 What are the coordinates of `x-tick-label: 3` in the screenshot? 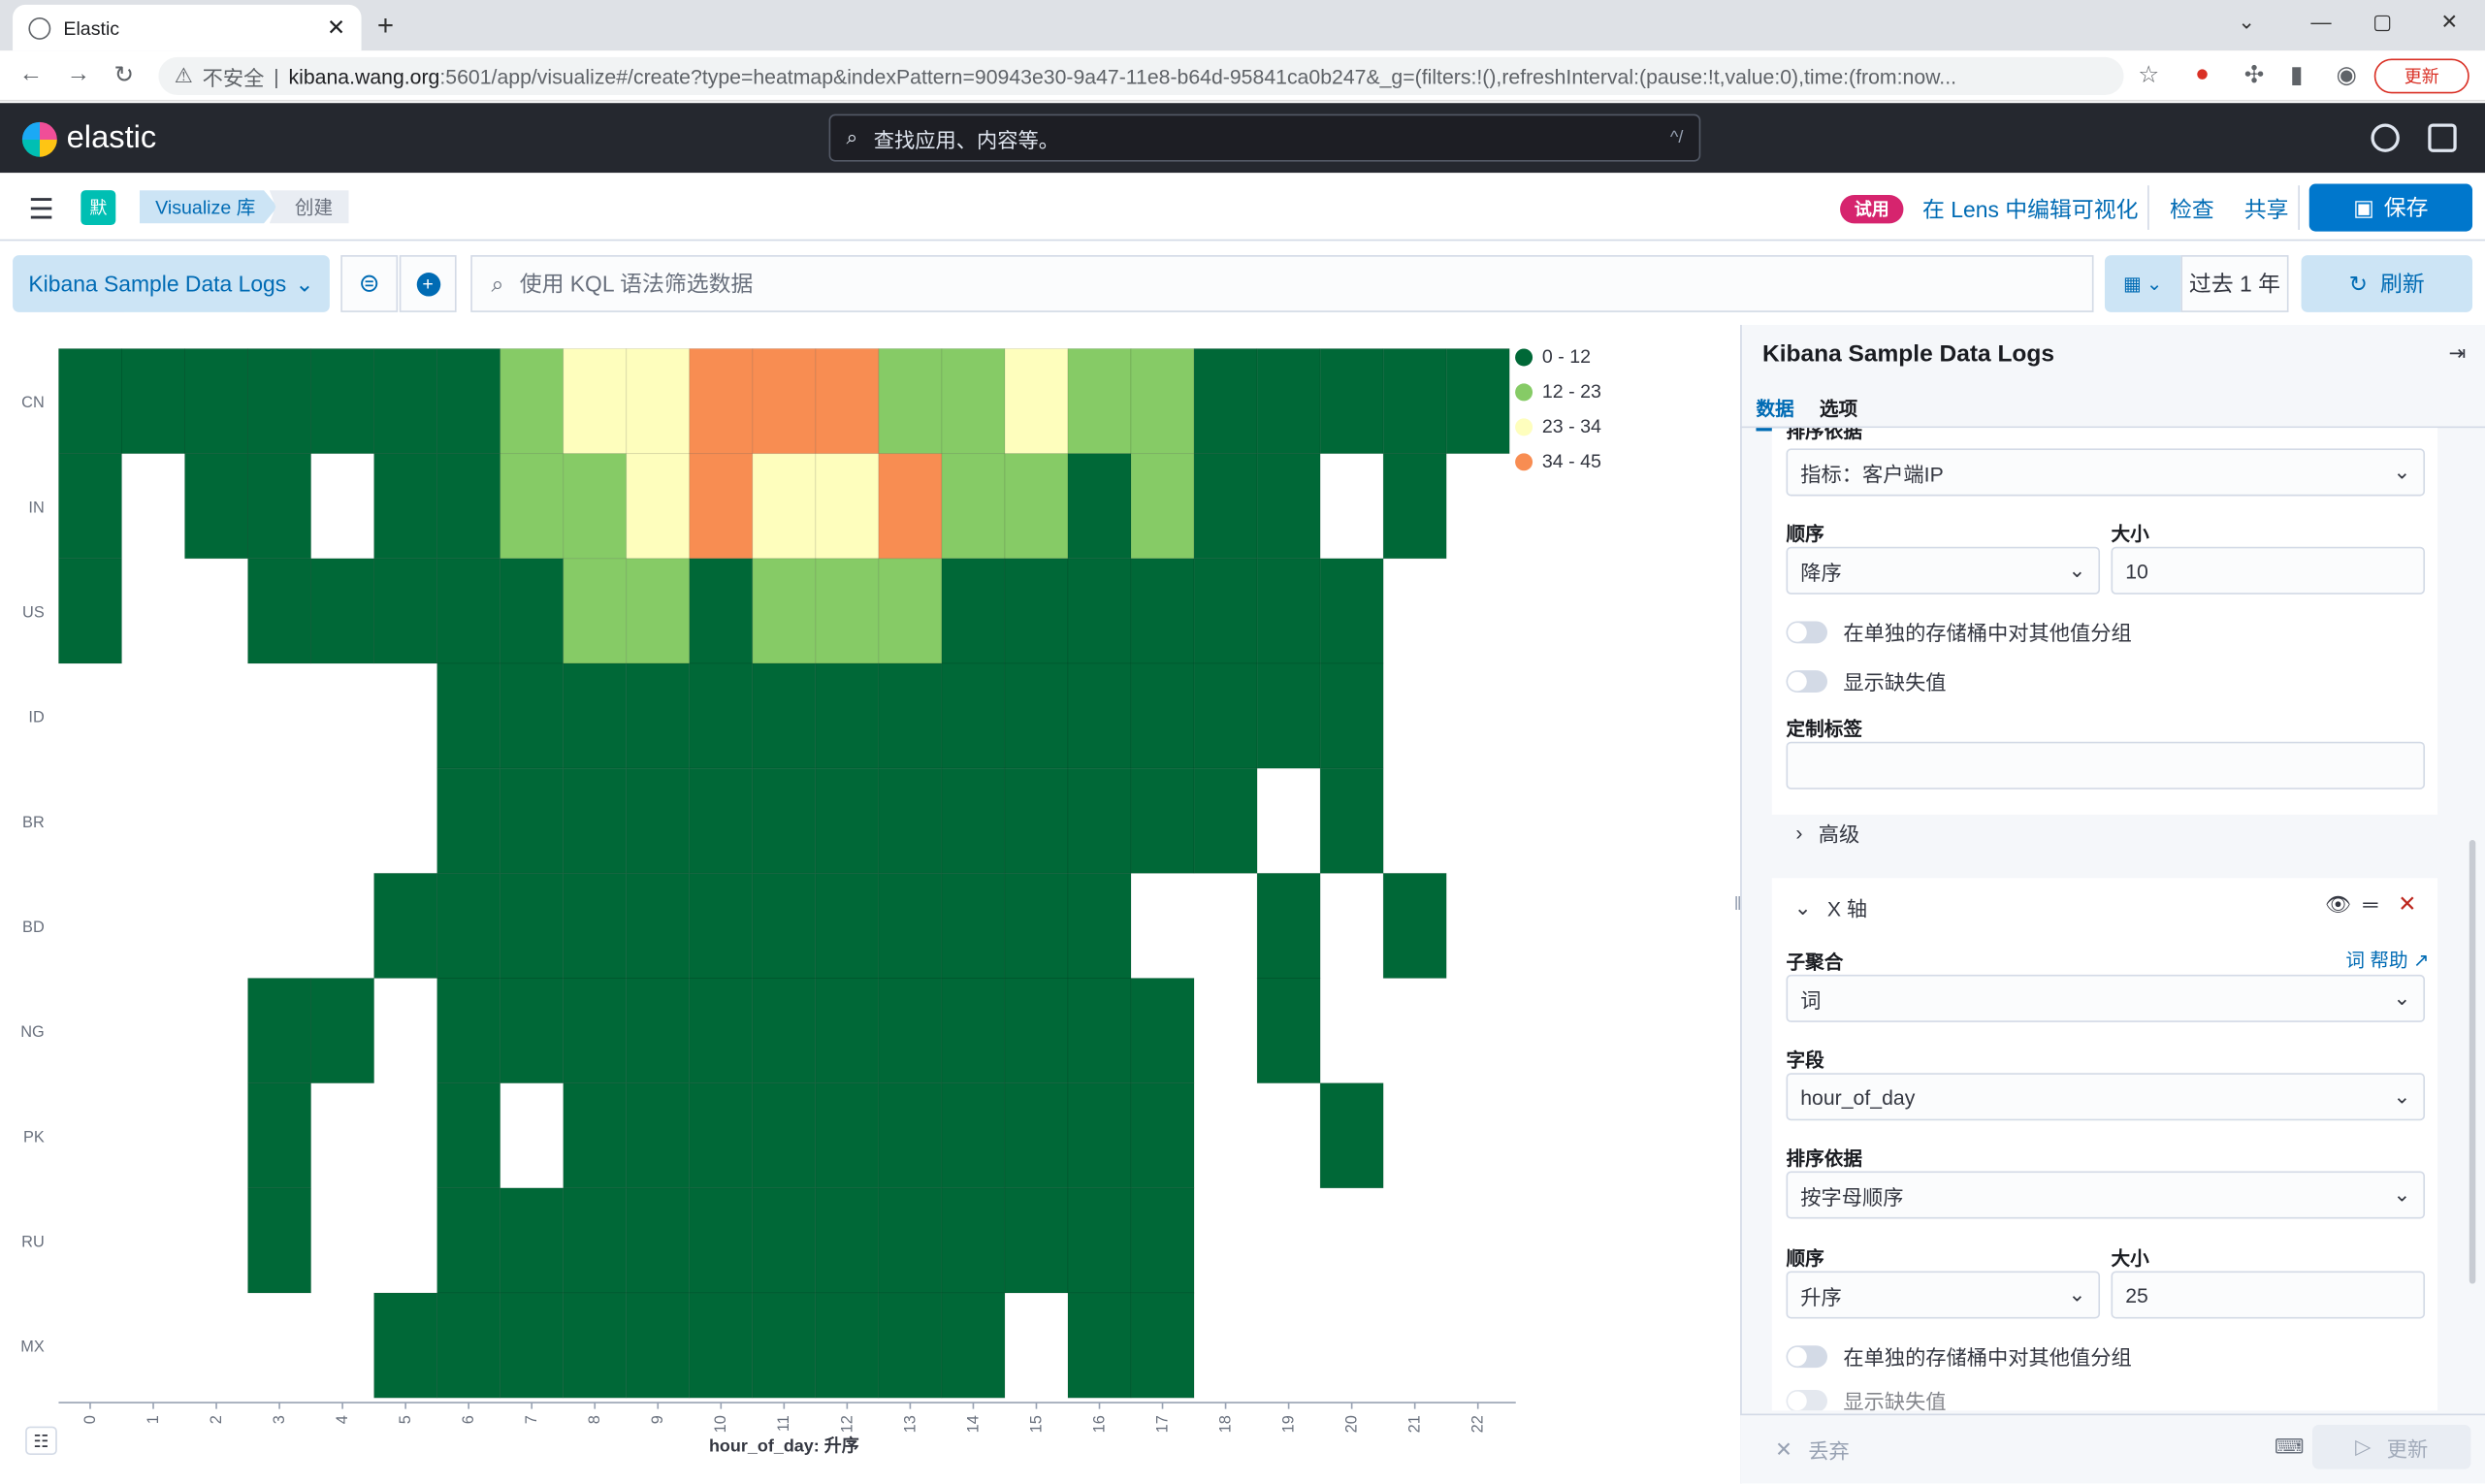 It's located at (279, 1419).